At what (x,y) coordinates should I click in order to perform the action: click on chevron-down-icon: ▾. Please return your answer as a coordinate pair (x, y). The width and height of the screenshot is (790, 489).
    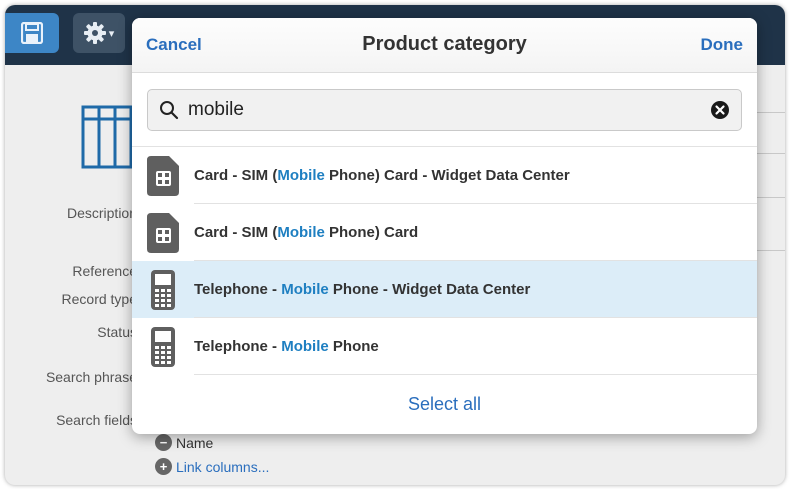
    Looking at the image, I should click on (111, 33).